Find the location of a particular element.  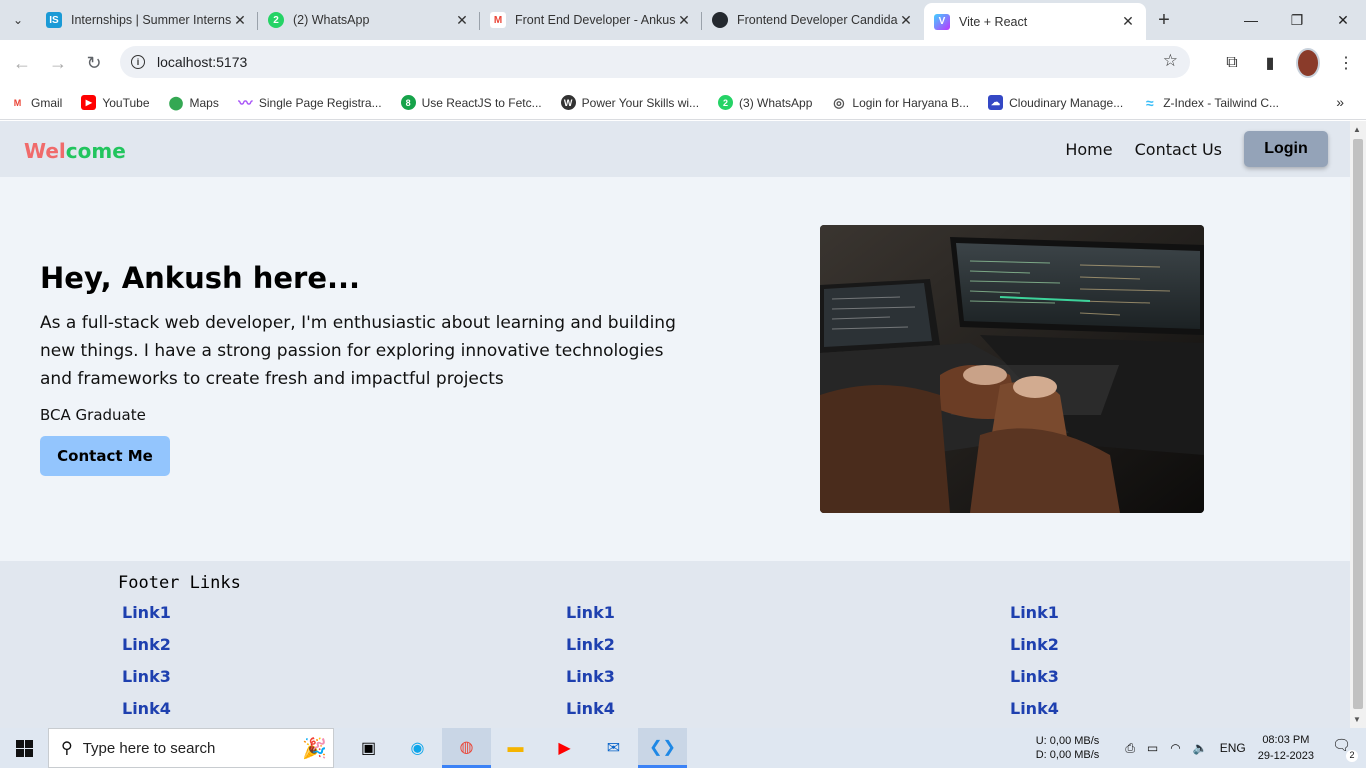

scrollbar-thumb is located at coordinates (1358, 424).